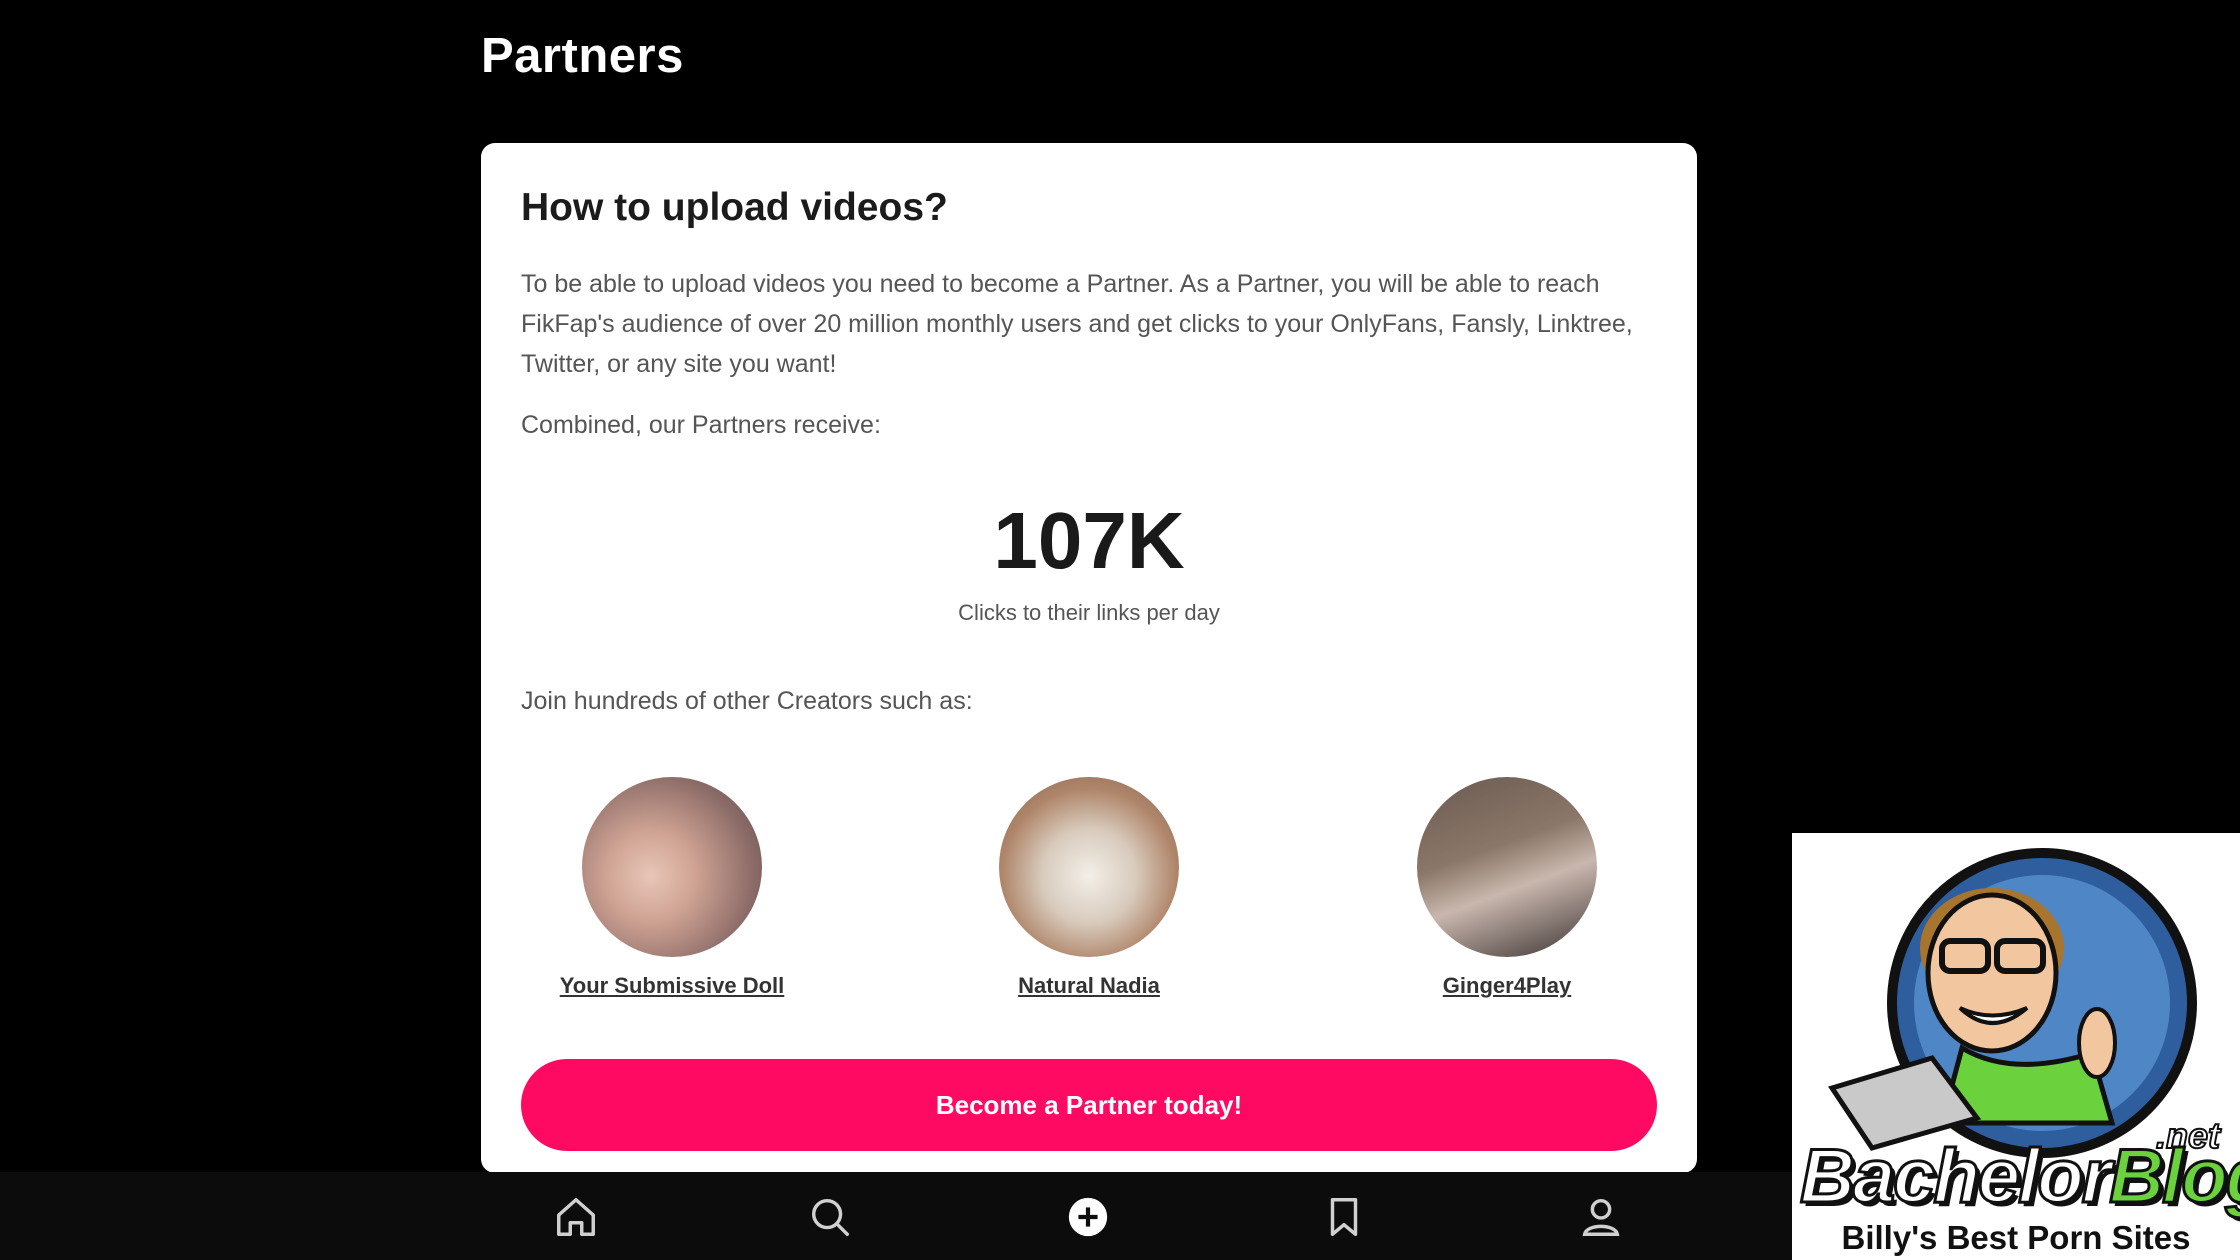  I want to click on join-label: Join hundreds of other Creators such as:, so click(747, 701).